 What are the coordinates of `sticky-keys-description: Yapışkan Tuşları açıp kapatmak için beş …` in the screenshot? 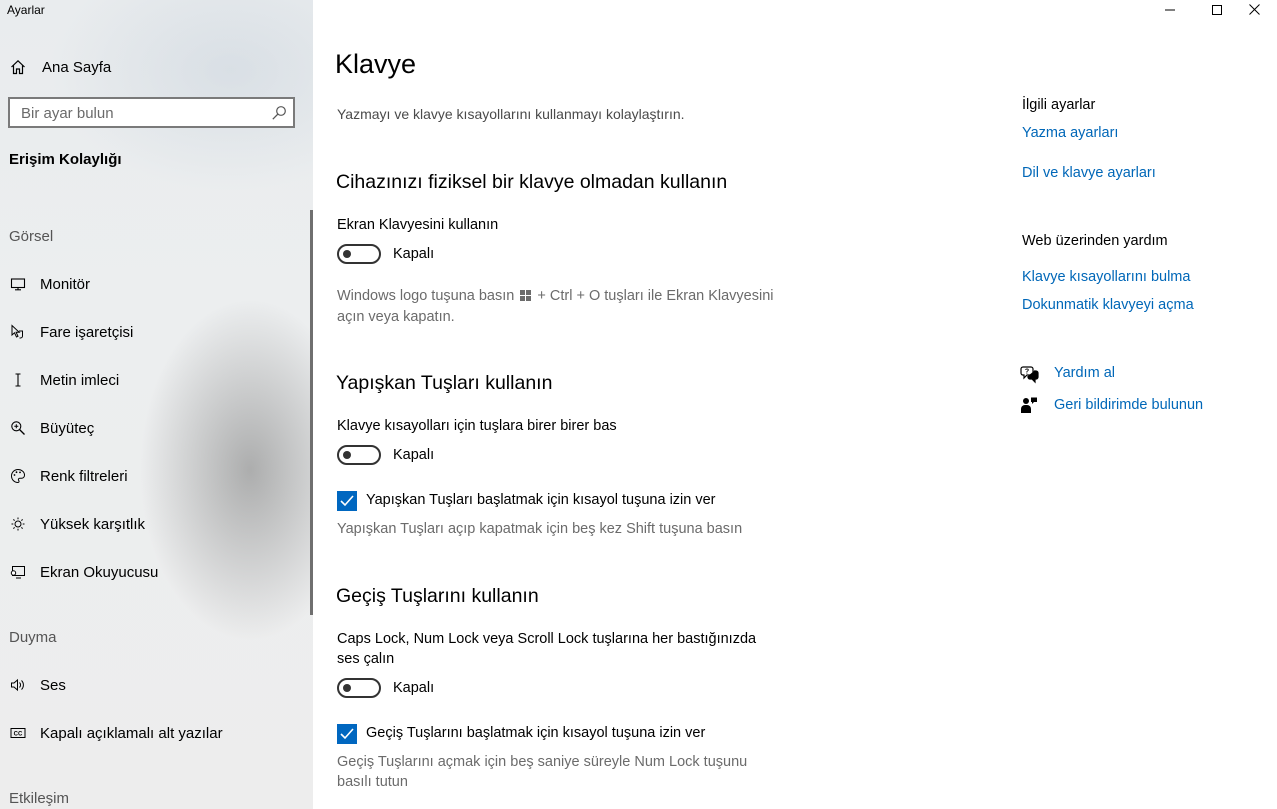 It's located at (540, 529).